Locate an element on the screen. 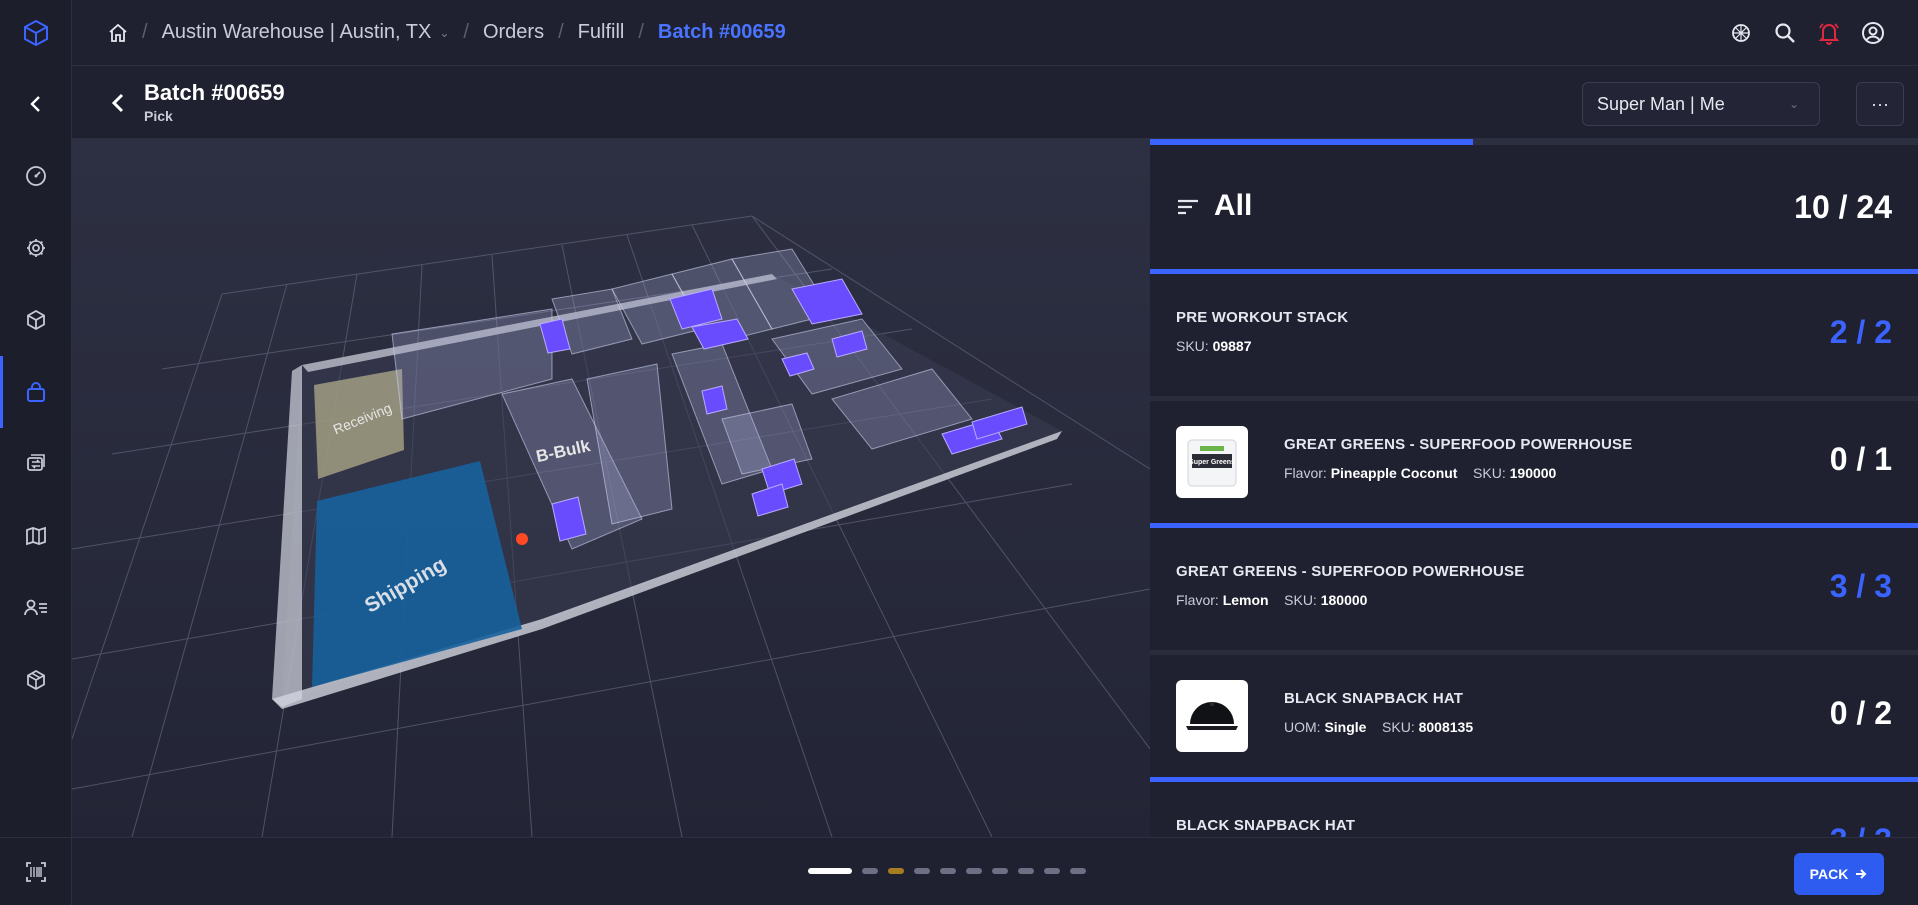  breadcrumb-warehouse-label: Austin Warehouse | Austin, TX is located at coordinates (296, 32).